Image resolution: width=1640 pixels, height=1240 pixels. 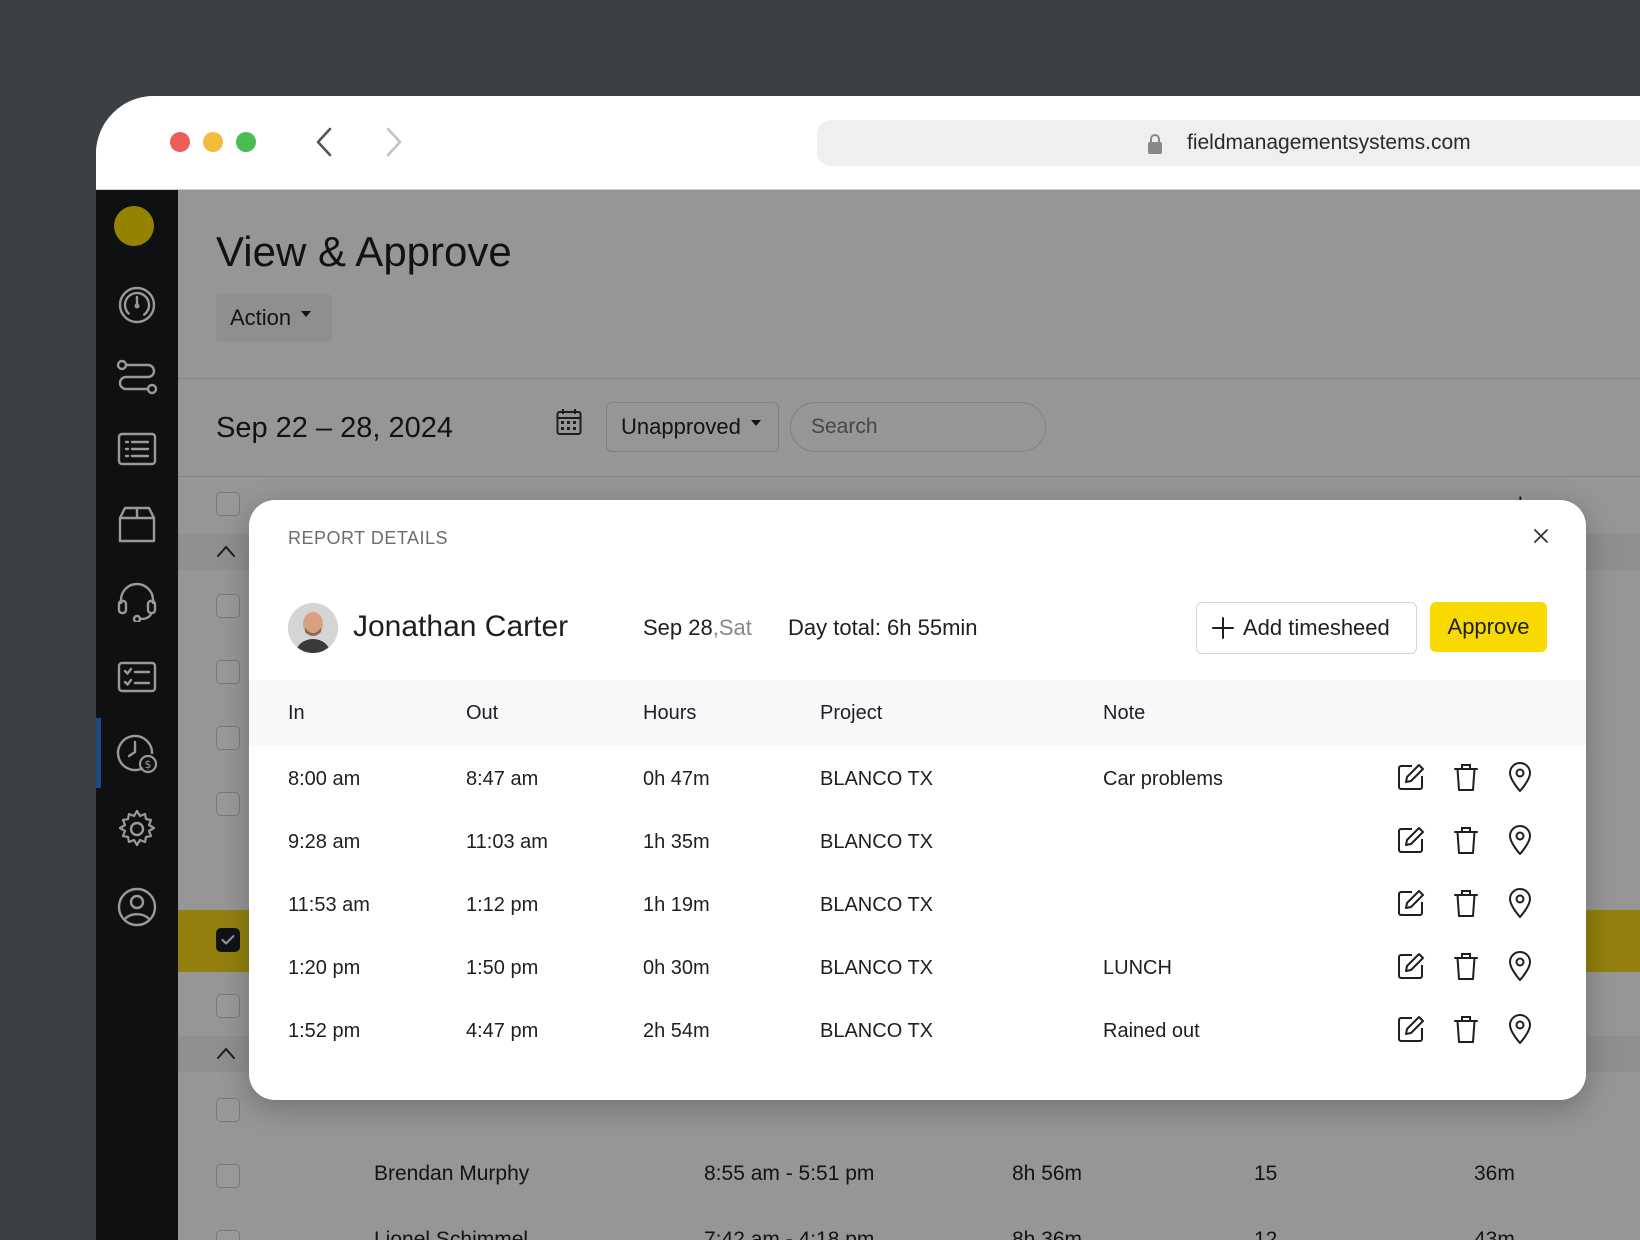 I want to click on avatar, so click(x=313, y=628).